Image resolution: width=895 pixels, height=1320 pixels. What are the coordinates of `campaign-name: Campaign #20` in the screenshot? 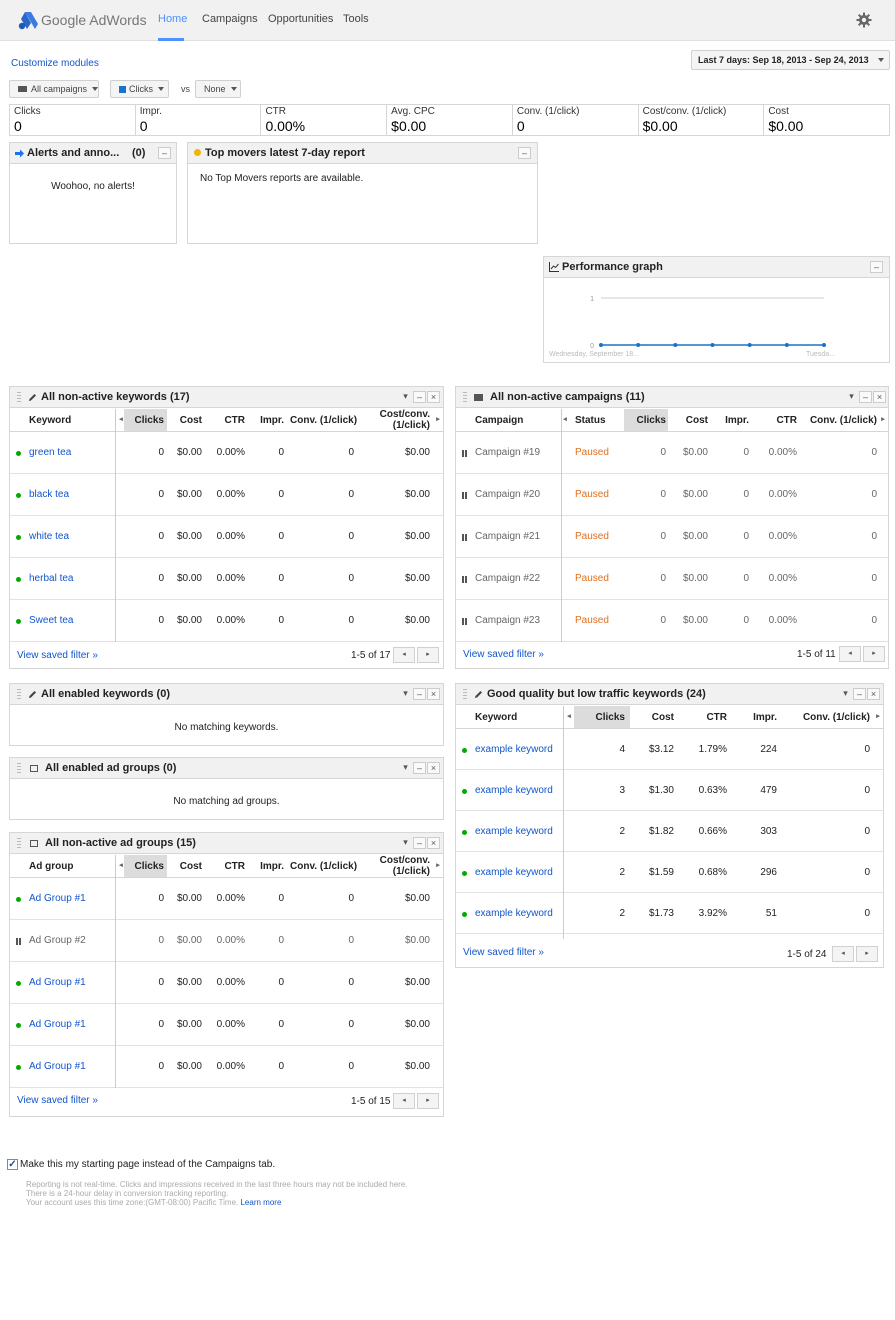 It's located at (507, 494).